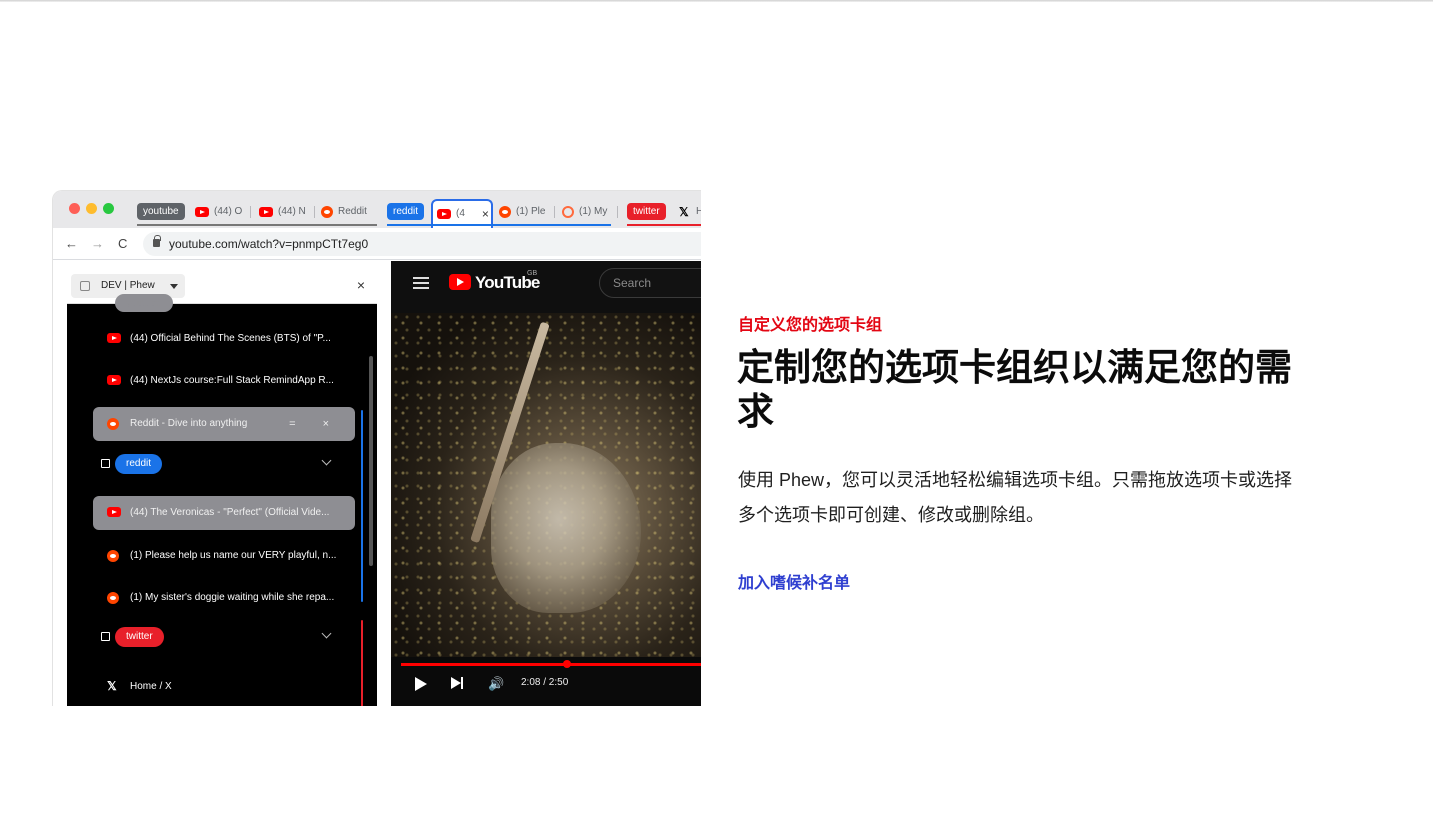  What do you see at coordinates (74, 208) in the screenshot?
I see `close-window-button` at bounding box center [74, 208].